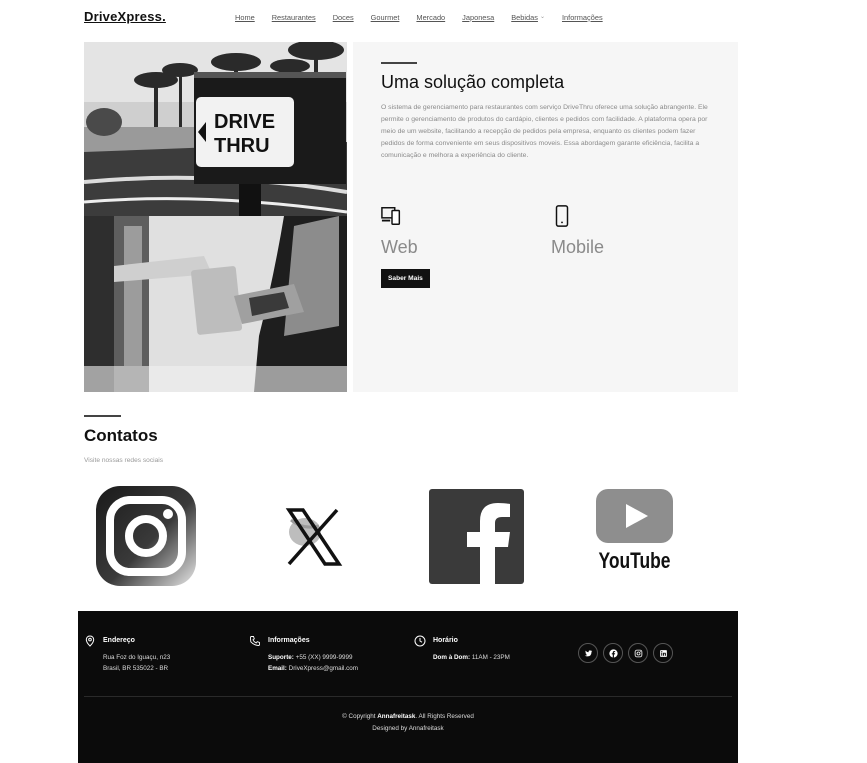 The width and height of the screenshot is (867, 763). What do you see at coordinates (490, 657) in the screenshot?
I see `hours-days-value: 11AM - 23PM` at bounding box center [490, 657].